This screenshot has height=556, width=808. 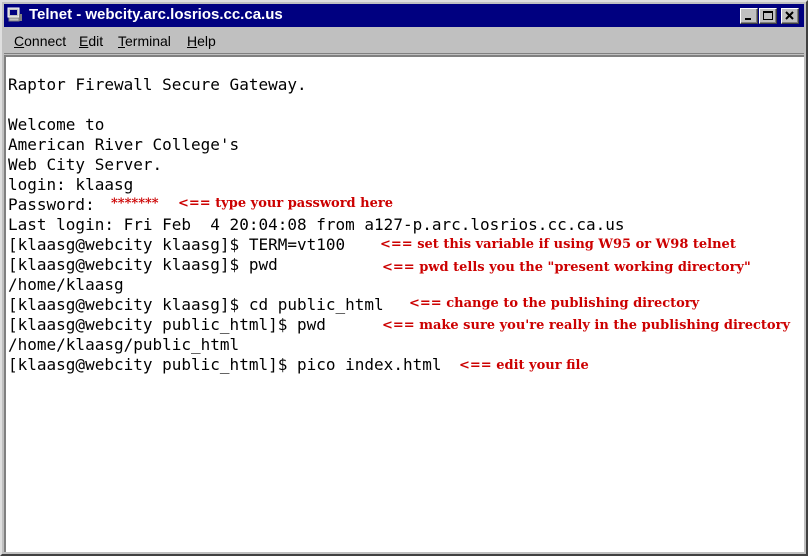 What do you see at coordinates (749, 16) in the screenshot?
I see `minimize-button` at bounding box center [749, 16].